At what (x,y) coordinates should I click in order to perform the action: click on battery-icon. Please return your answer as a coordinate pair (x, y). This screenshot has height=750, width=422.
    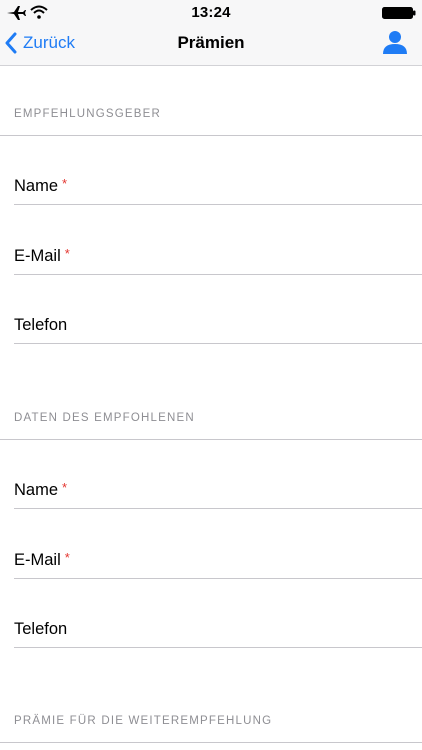
    Looking at the image, I should click on (399, 13).